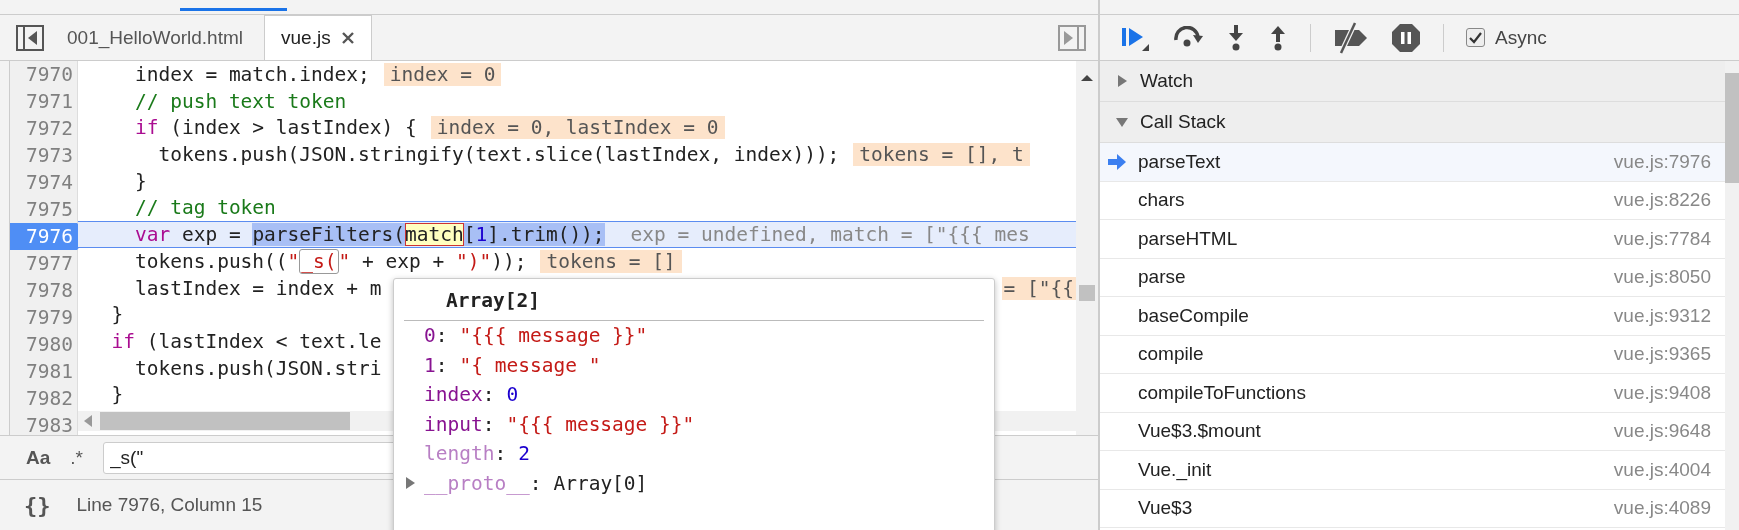  What do you see at coordinates (1406, 37) in the screenshot?
I see `pause-on-exceptions-icon` at bounding box center [1406, 37].